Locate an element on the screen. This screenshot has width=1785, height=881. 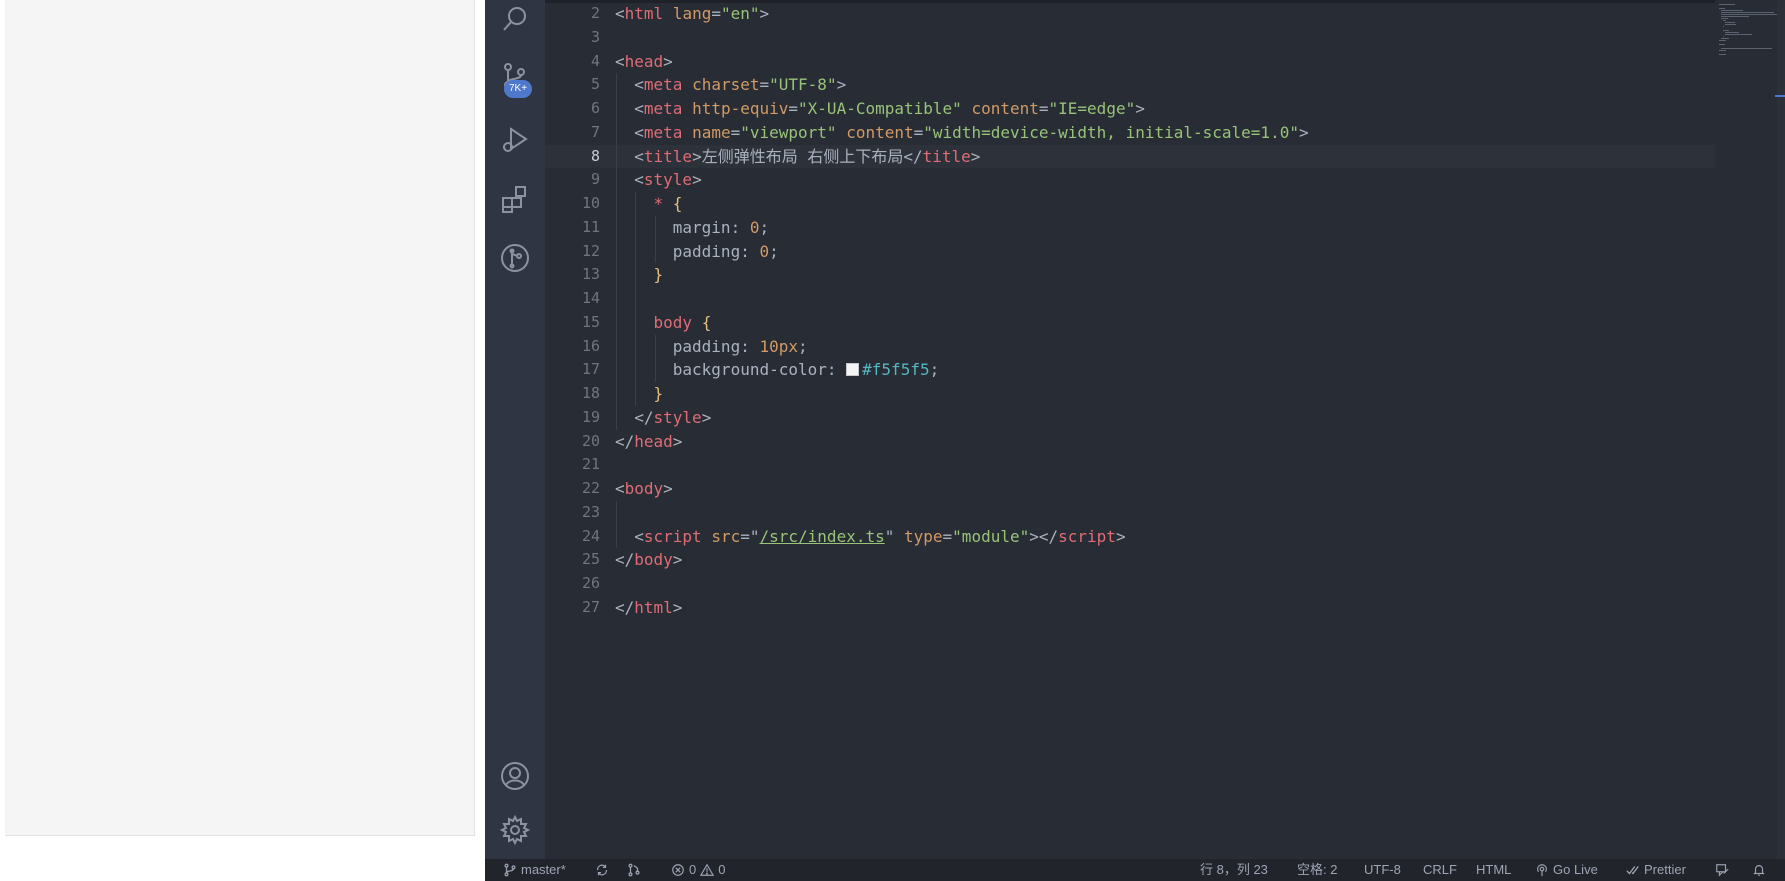
vertical-scrollbar is located at coordinates (1781, 429).